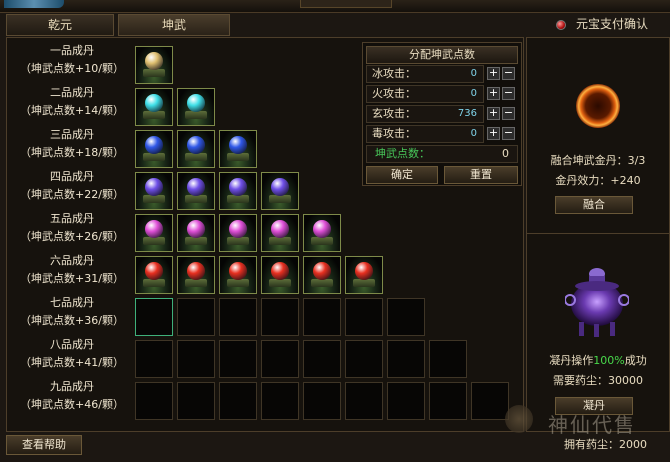  Describe the element at coordinates (72, 236) in the screenshot. I see `pill-points-text: （坤武点数+26/颗）` at that location.